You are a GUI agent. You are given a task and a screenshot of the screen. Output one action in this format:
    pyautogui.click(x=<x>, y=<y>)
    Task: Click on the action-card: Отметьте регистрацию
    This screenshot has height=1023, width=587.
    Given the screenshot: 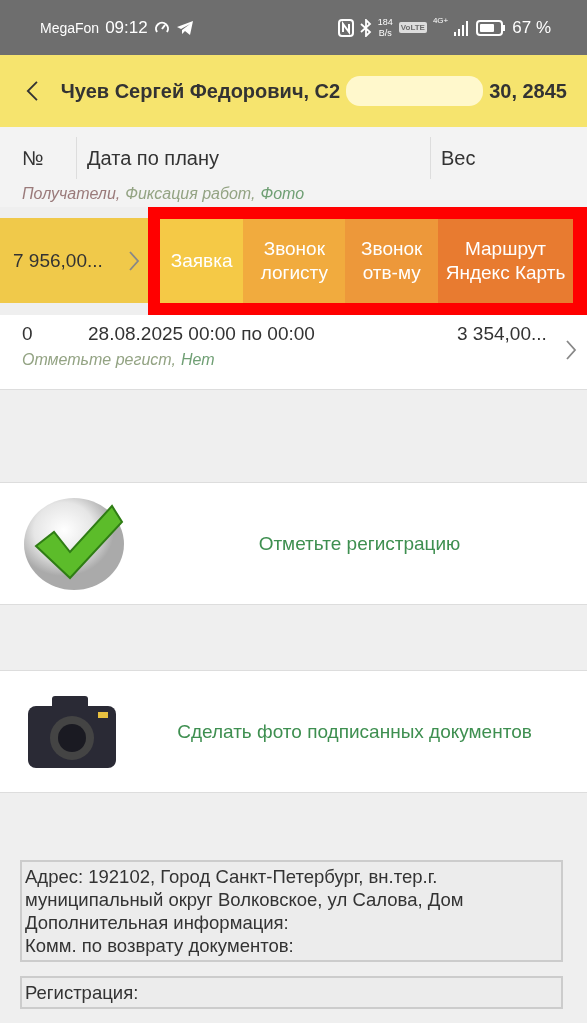 What is the action you would take?
    pyautogui.click(x=293, y=543)
    